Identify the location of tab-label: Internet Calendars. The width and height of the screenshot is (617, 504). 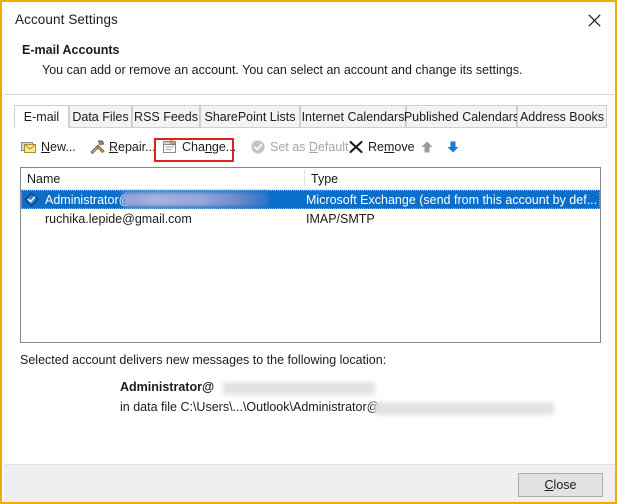
(353, 116).